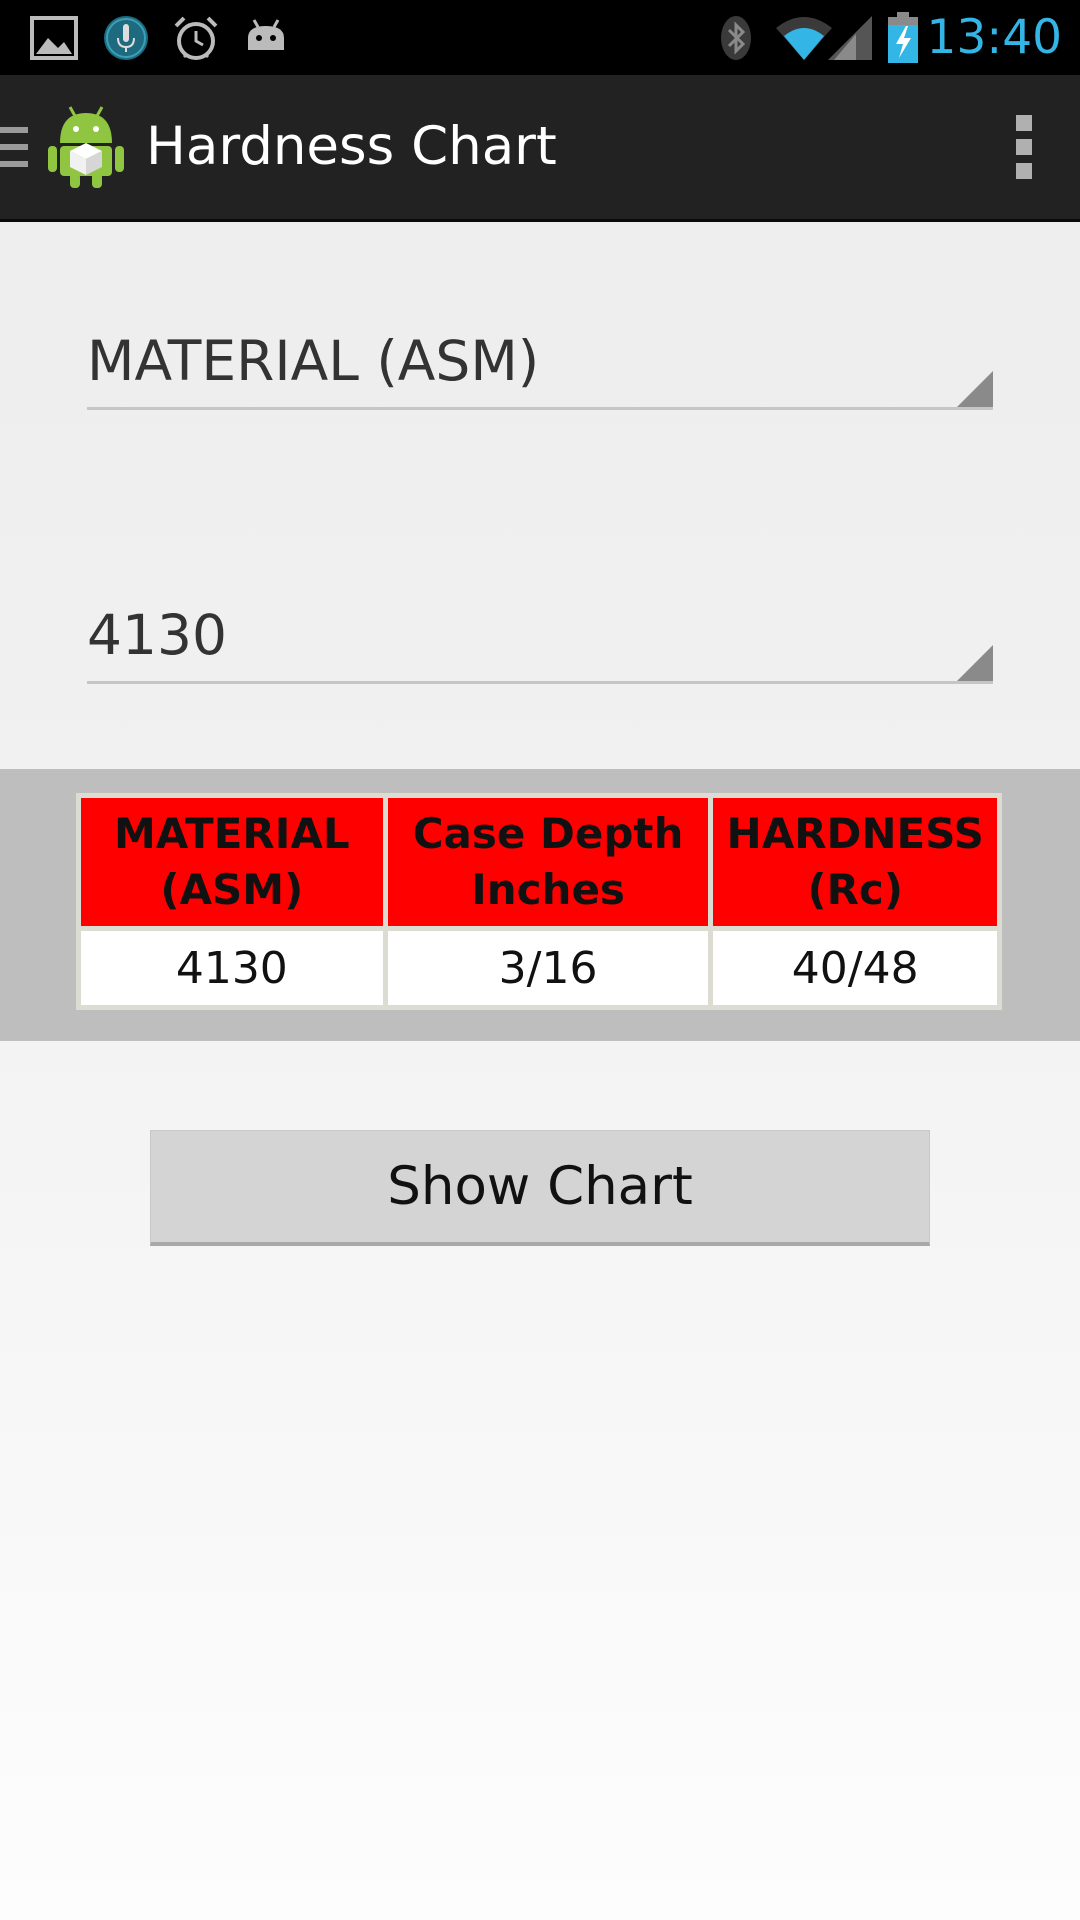 This screenshot has width=1080, height=1920. Describe the element at coordinates (196, 38) in the screenshot. I see `alarm-clock-icon` at that location.